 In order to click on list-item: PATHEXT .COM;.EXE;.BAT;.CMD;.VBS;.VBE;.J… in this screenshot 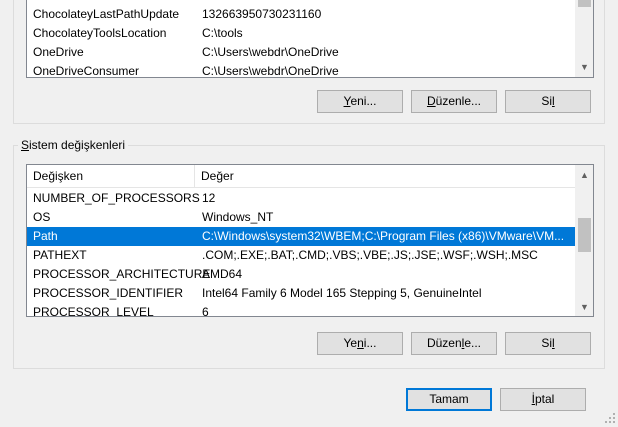, I will do `click(301, 255)`.